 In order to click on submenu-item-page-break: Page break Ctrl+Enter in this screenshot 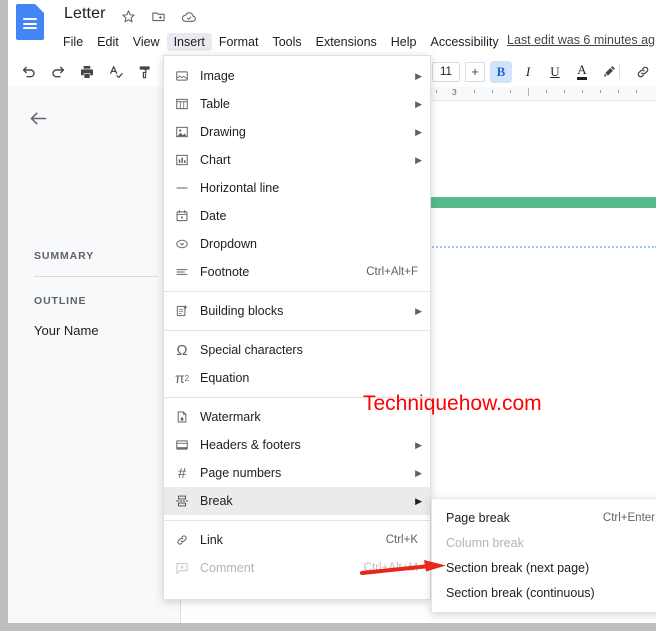, I will do `click(544, 517)`.